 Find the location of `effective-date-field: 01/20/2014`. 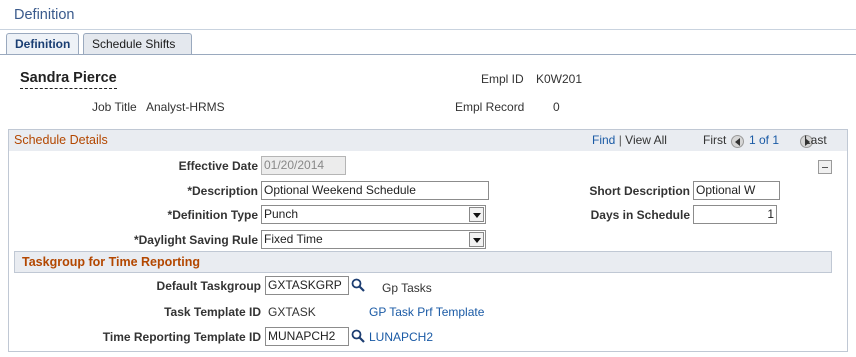

effective-date-field: 01/20/2014 is located at coordinates (303, 165).